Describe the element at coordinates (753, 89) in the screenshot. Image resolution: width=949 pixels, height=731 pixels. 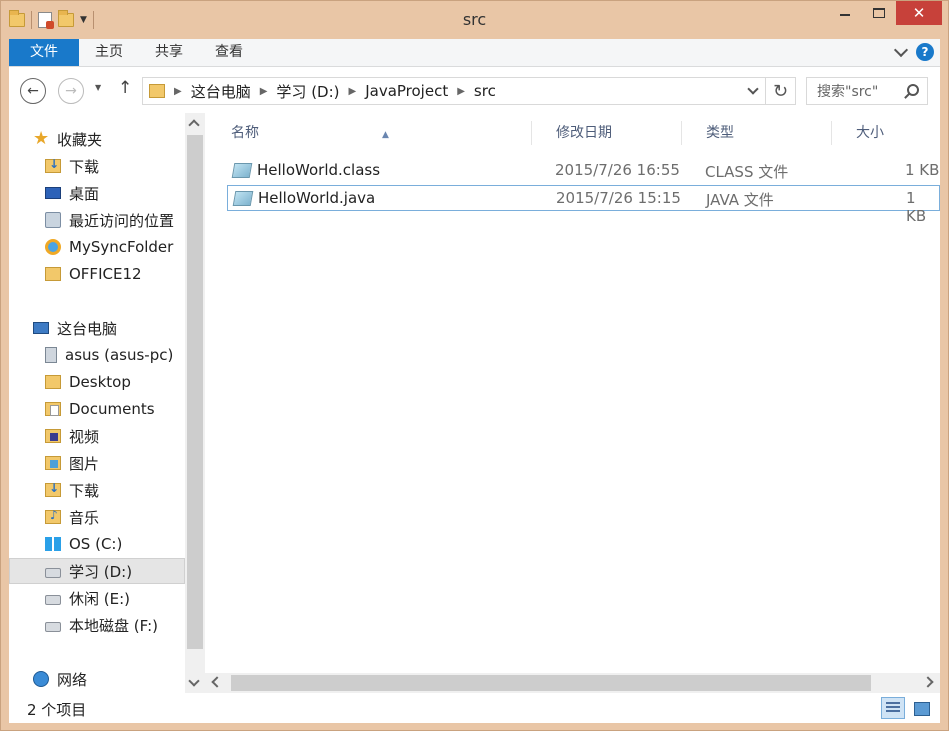
I see `address-history-dropdown-icon` at that location.